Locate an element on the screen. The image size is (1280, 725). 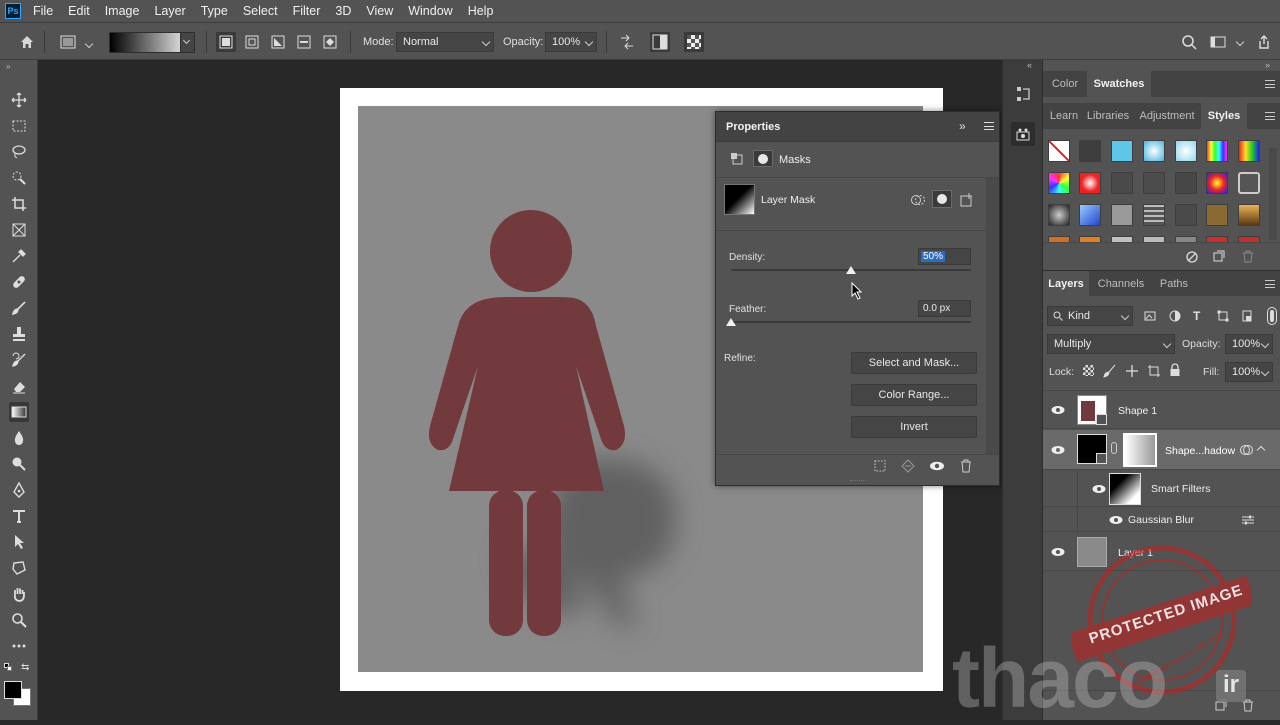
filter-options-icon is located at coordinates (1248, 520).